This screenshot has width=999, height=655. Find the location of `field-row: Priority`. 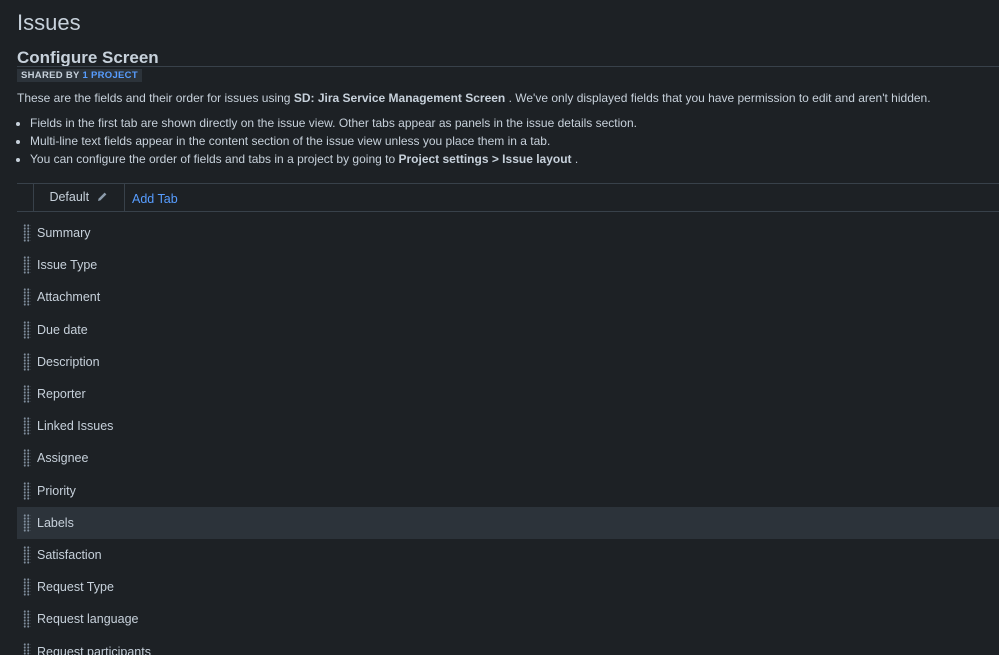

field-row: Priority is located at coordinates (508, 491).